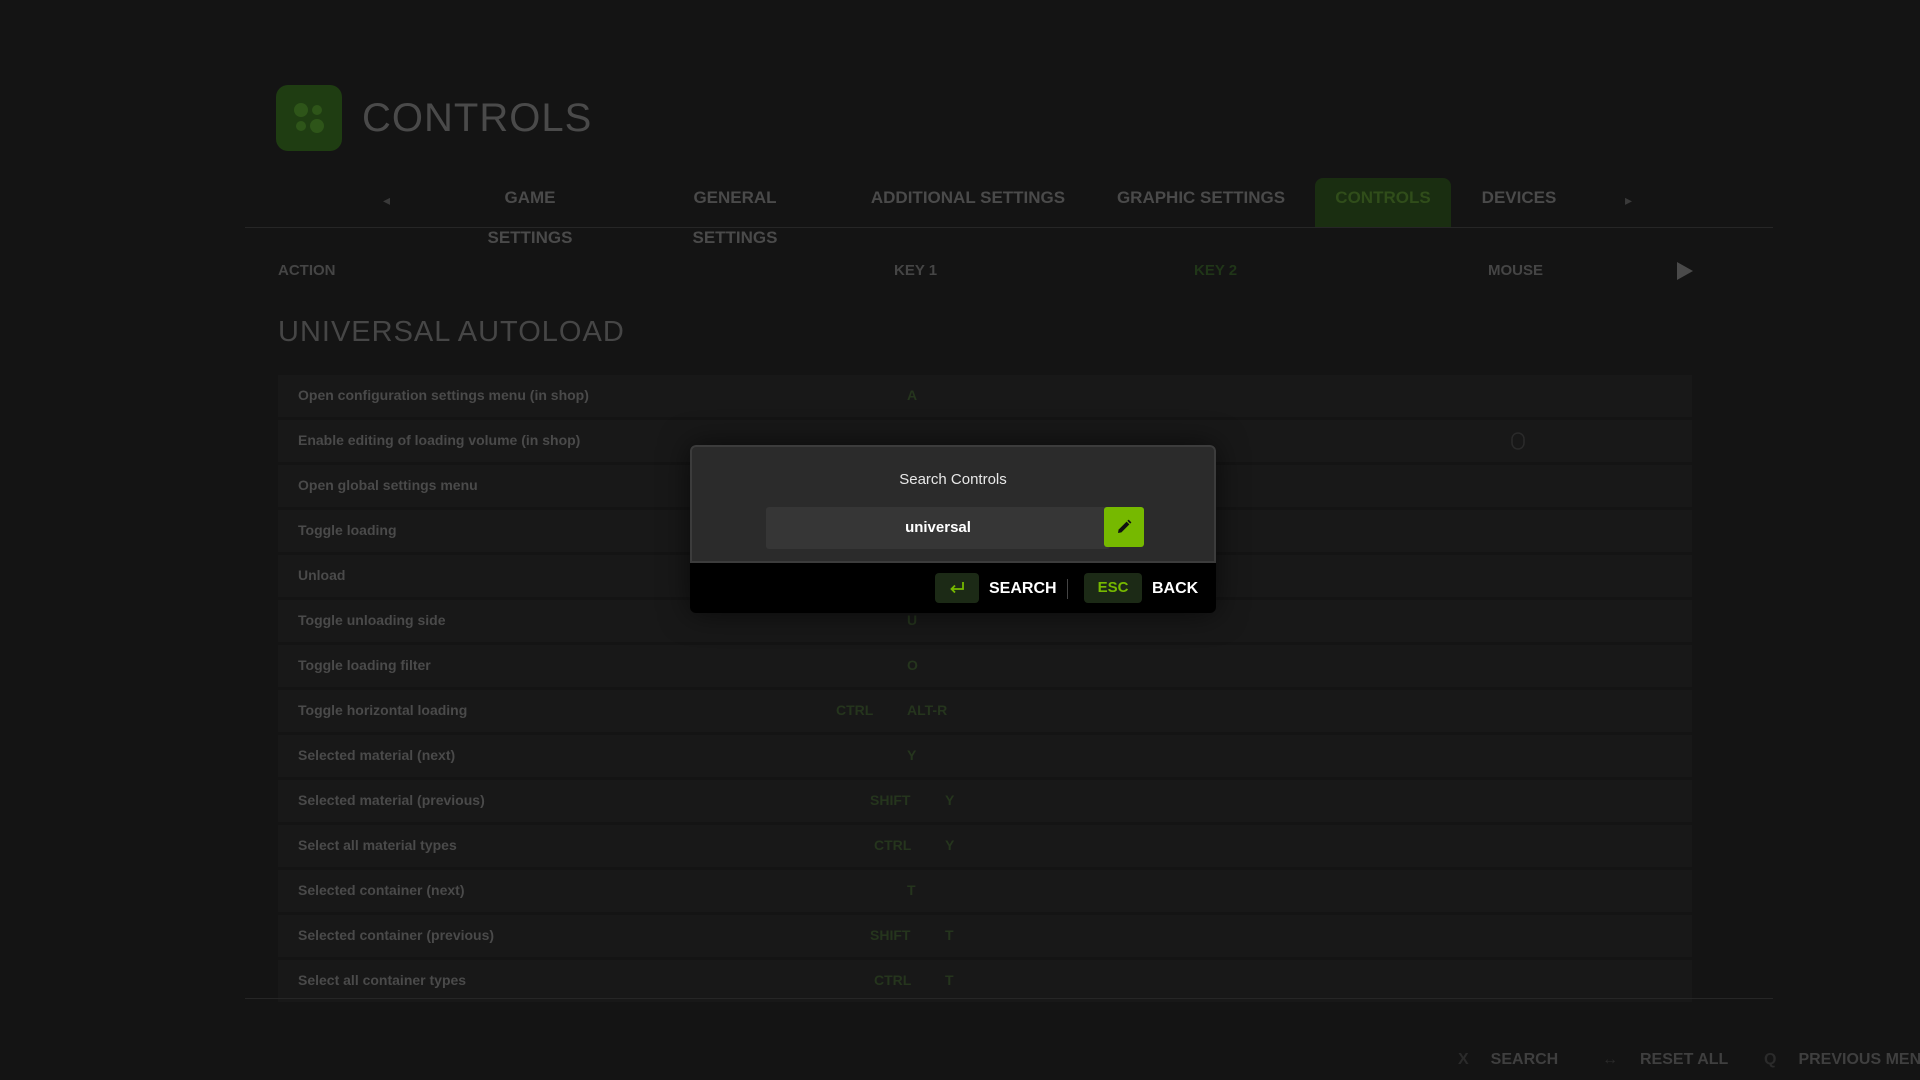 The height and width of the screenshot is (1080, 1920). Describe the element at coordinates (985, 666) in the screenshot. I see `table-row: Toggle loading filter O` at that location.